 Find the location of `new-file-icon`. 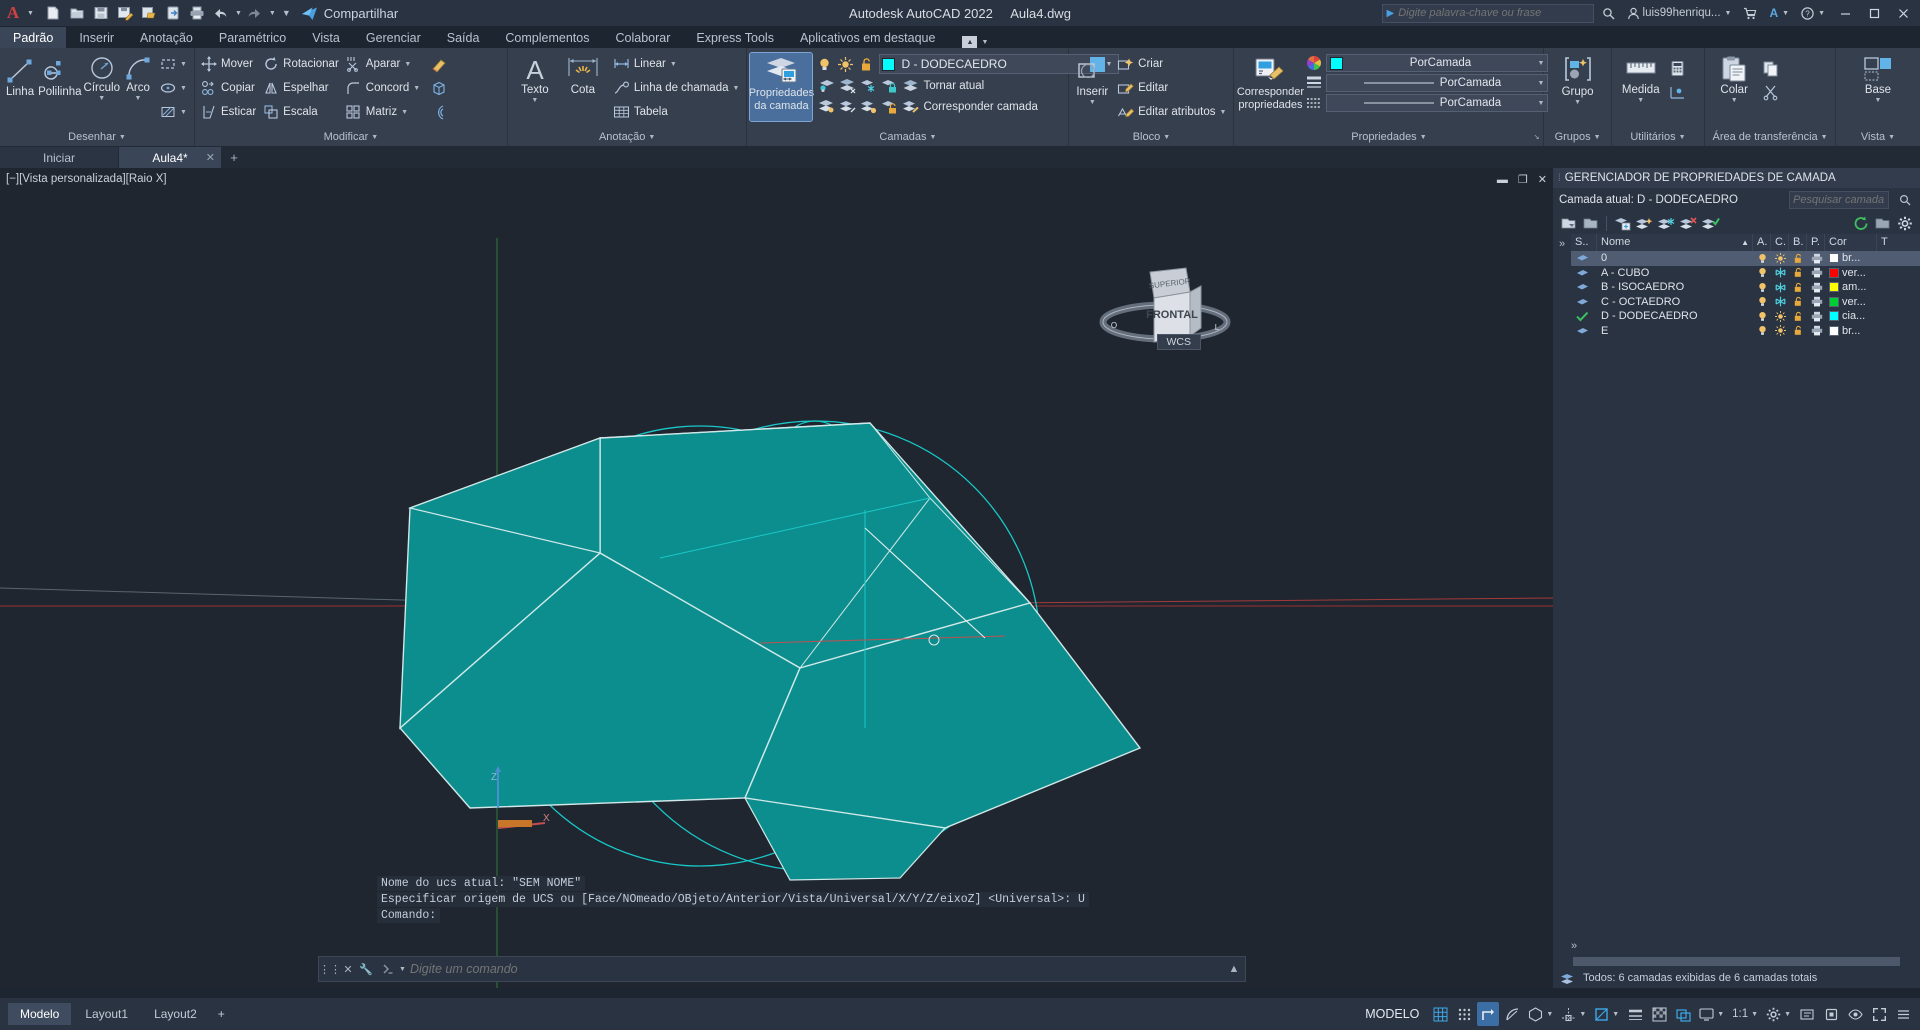

new-file-icon is located at coordinates (53, 13).